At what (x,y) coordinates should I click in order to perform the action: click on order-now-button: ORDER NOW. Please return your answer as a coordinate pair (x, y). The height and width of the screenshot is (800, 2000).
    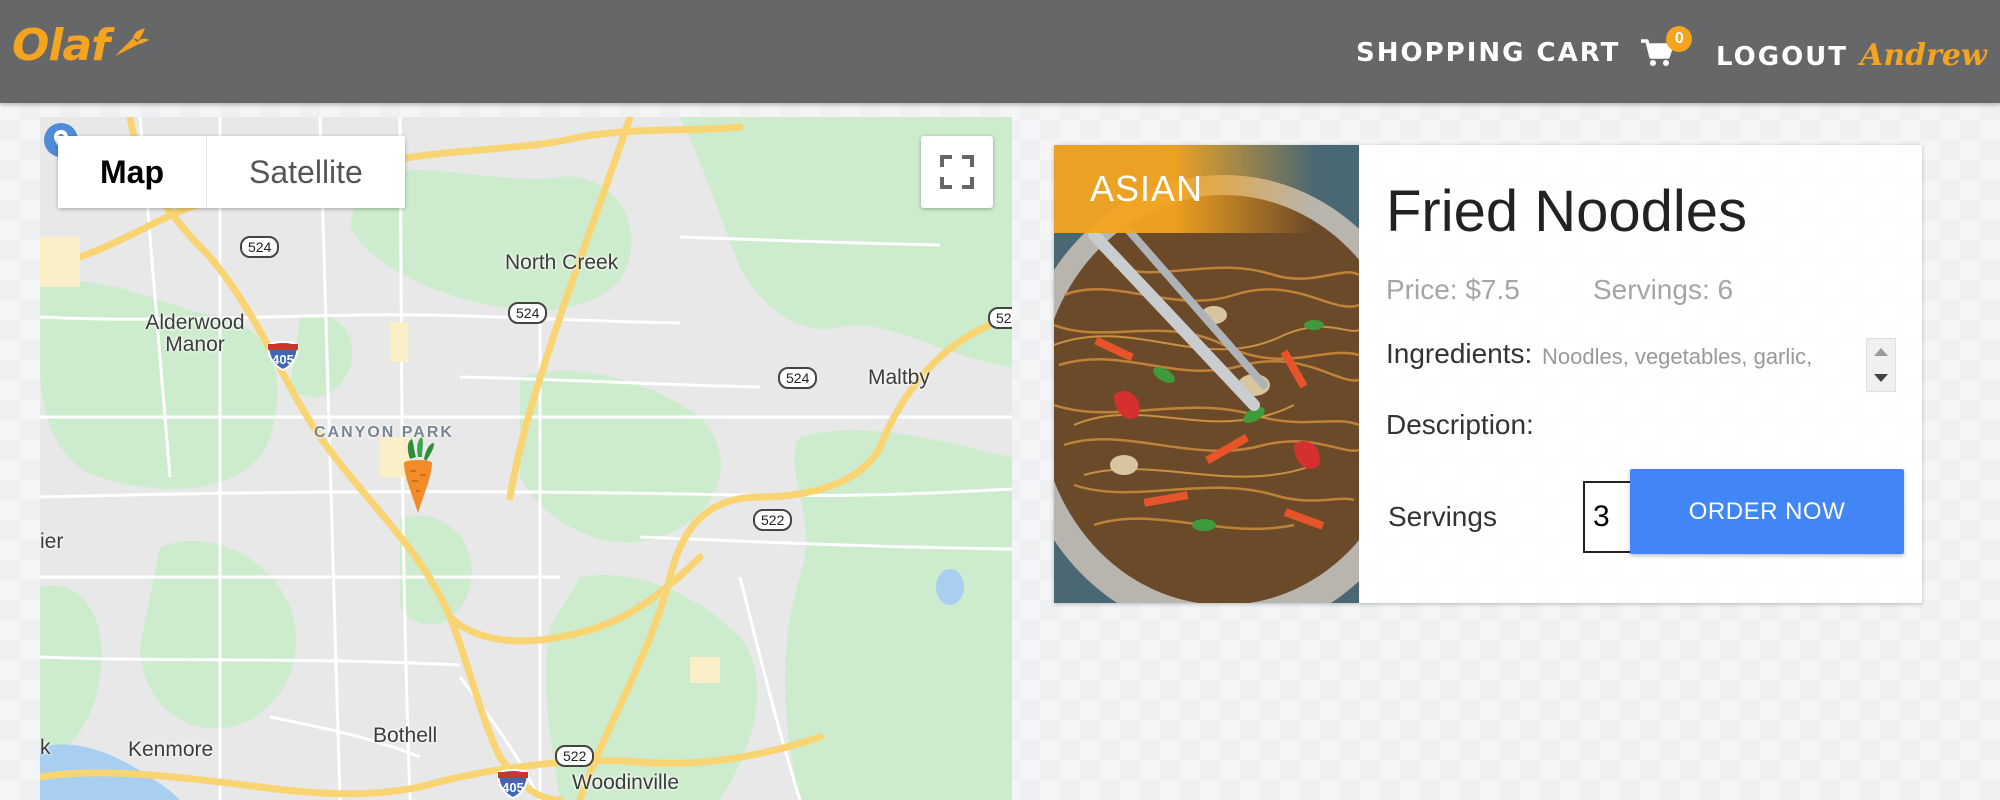
    Looking at the image, I should click on (1767, 511).